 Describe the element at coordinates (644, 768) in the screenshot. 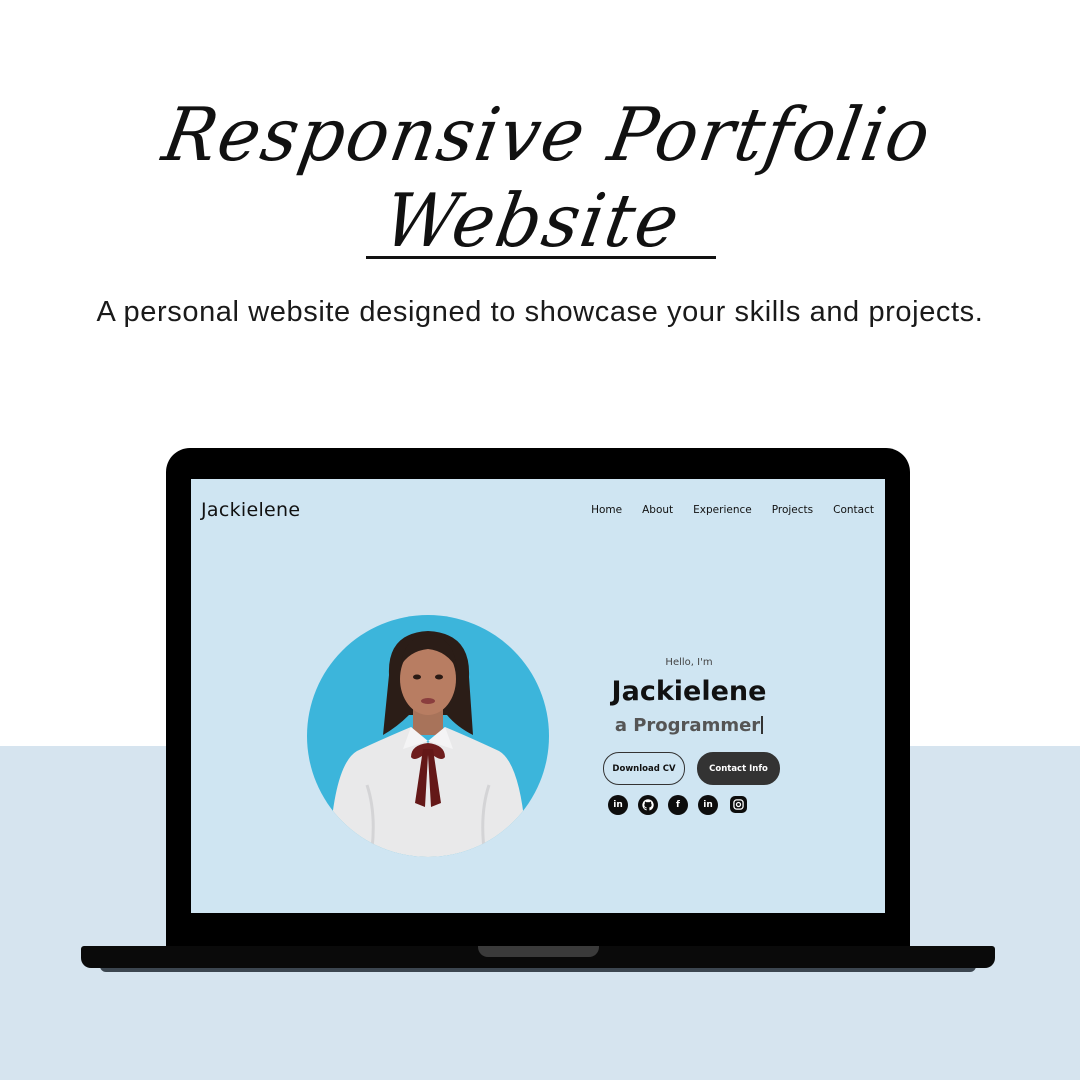

I see `download-cv-button: Download CV` at that location.